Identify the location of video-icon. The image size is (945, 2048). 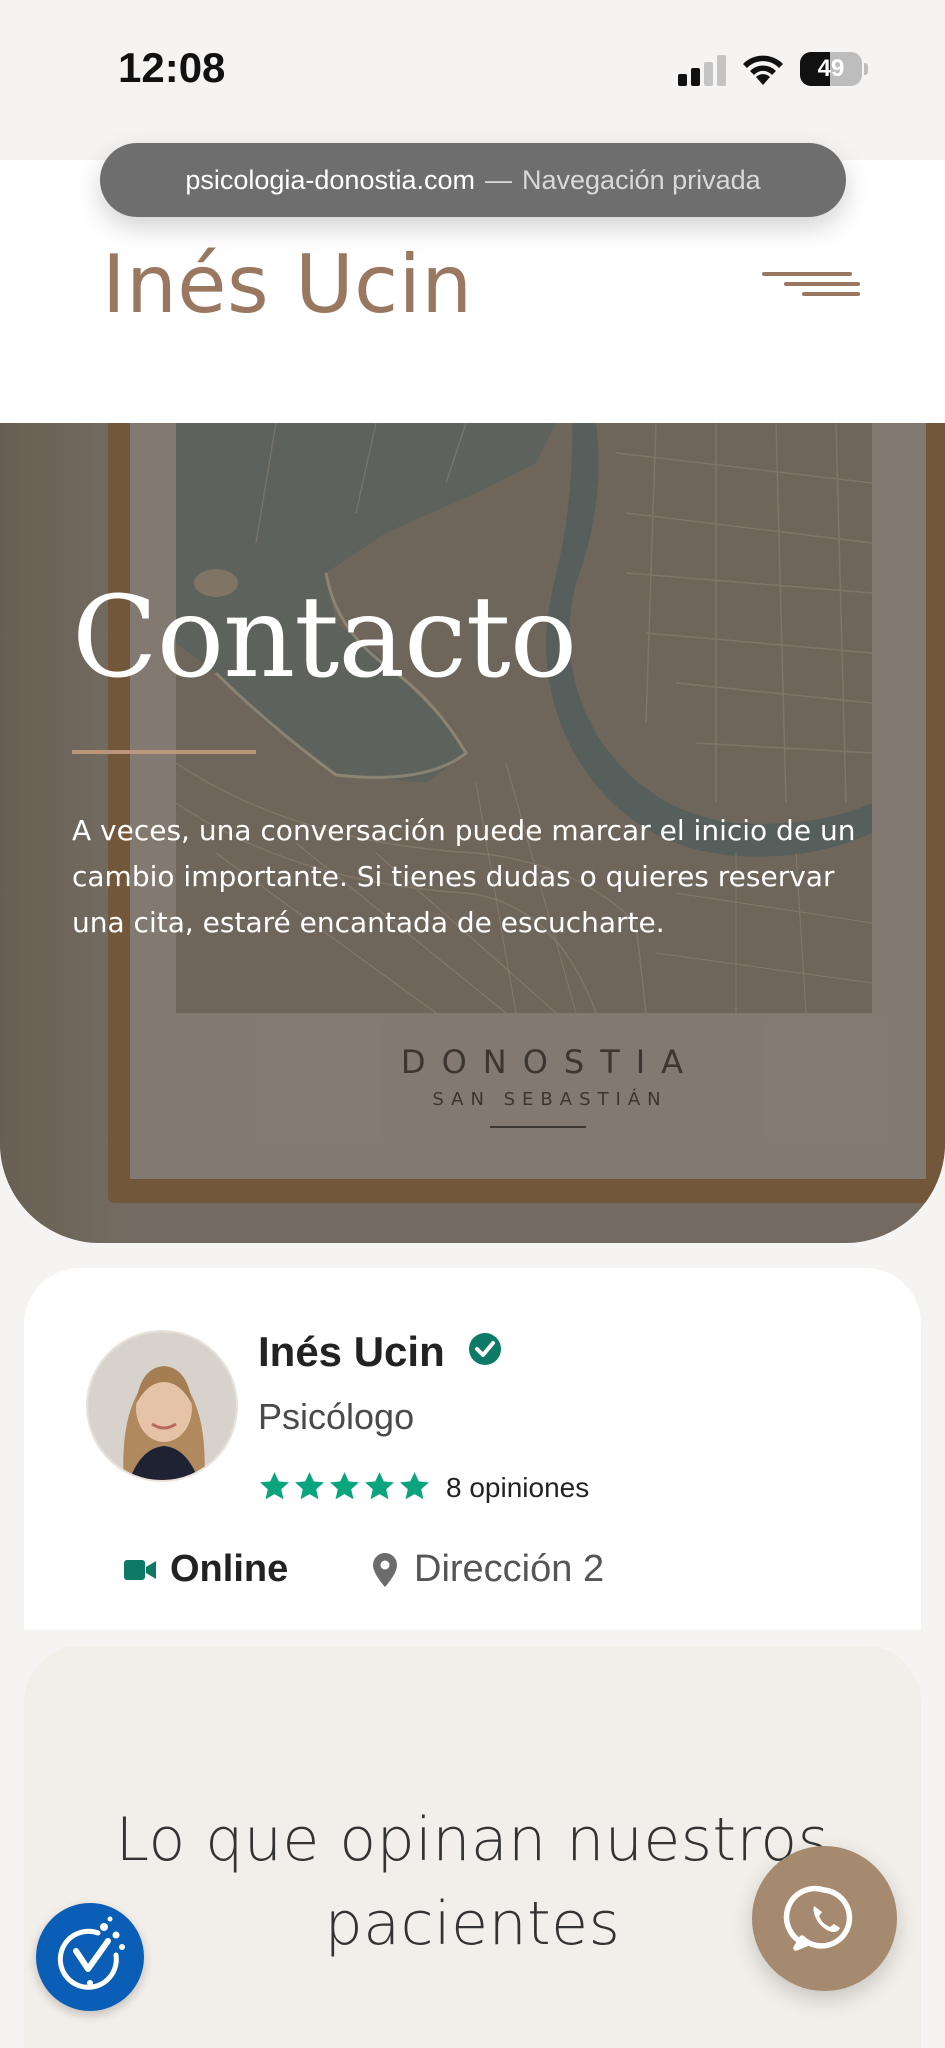
(140, 1569).